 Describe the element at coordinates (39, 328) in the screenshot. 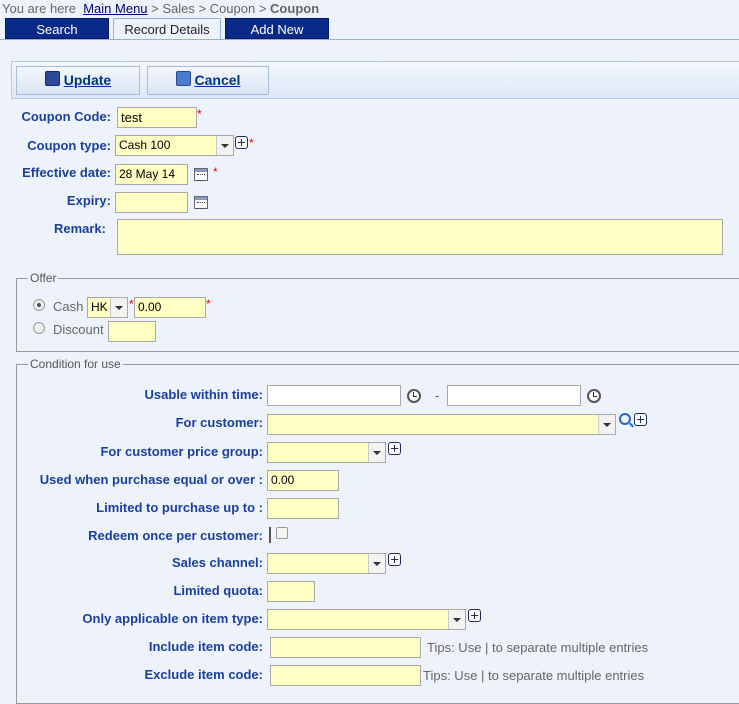

I see `discount-radio` at that location.